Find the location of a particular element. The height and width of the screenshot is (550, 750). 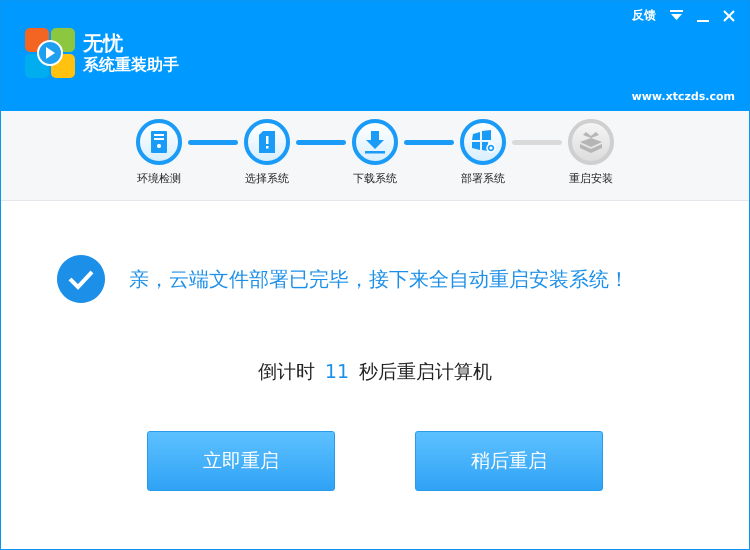

step-label: 下载系统 is located at coordinates (375, 178).